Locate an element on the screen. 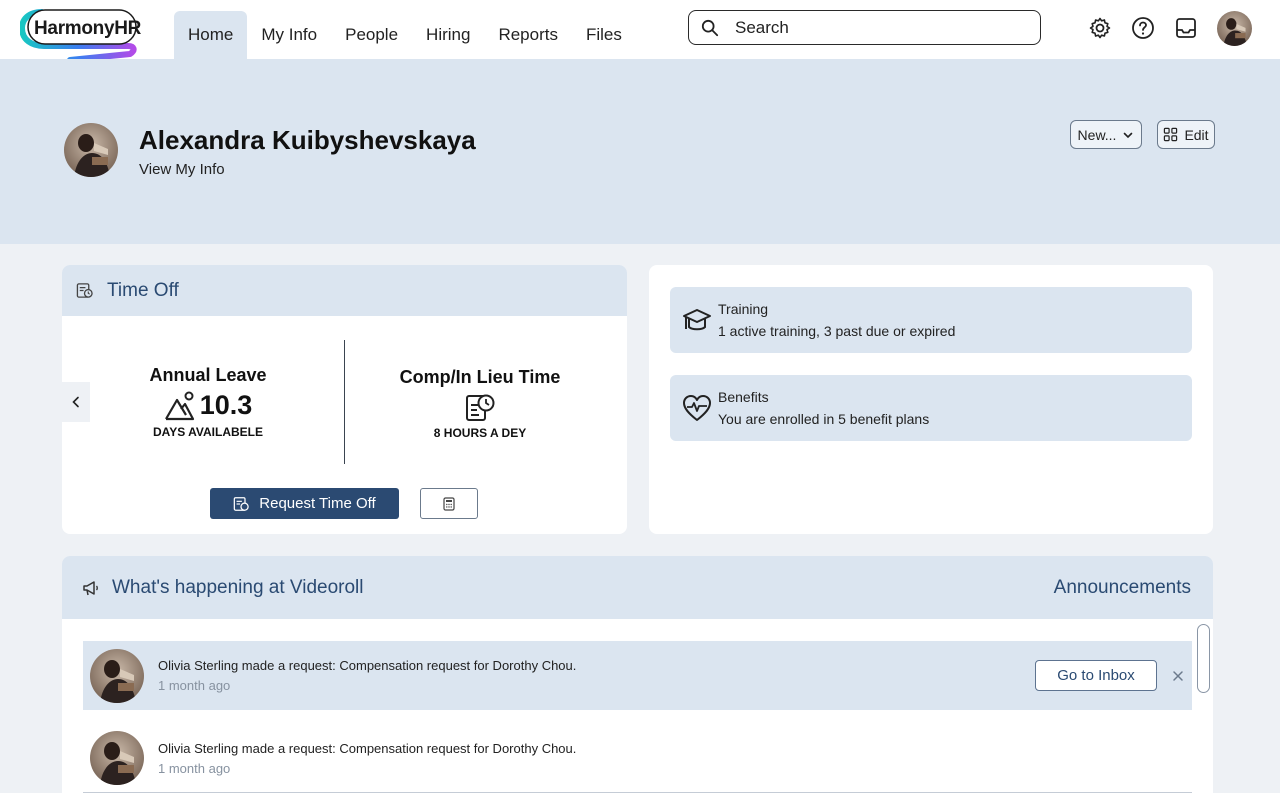 The height and width of the screenshot is (793, 1280). benefits-text: You are enrolled in 5 benefit plans is located at coordinates (824, 419).